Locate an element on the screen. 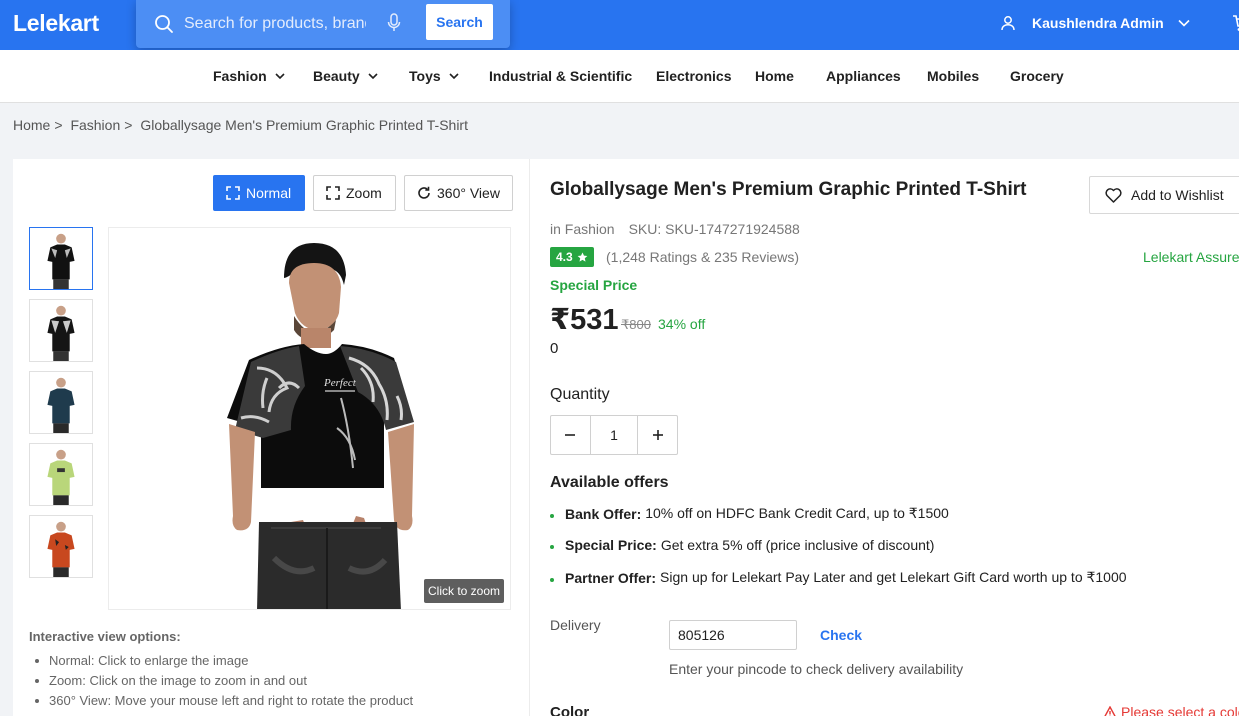 The height and width of the screenshot is (716, 1239). offer-type: Bank Offer: is located at coordinates (603, 513).